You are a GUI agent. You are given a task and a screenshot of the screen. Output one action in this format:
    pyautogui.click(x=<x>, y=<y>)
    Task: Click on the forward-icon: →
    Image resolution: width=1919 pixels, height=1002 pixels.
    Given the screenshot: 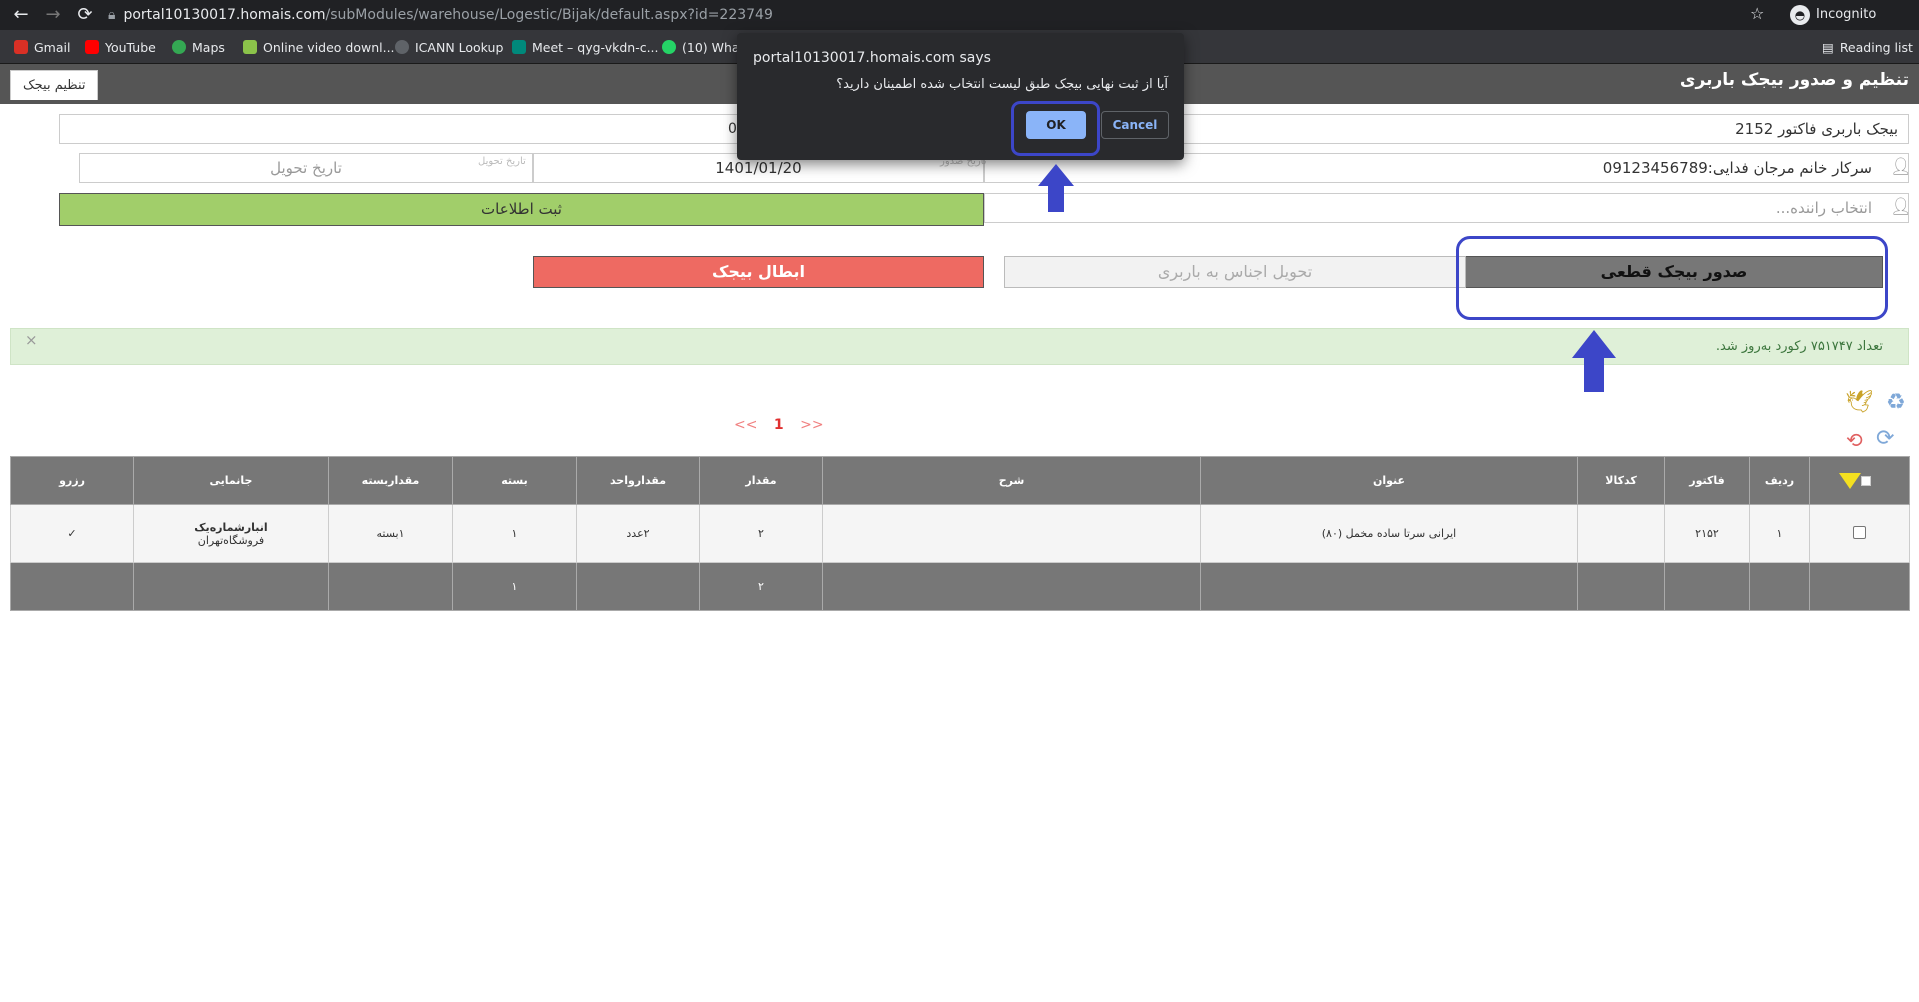 What is the action you would take?
    pyautogui.click(x=53, y=15)
    